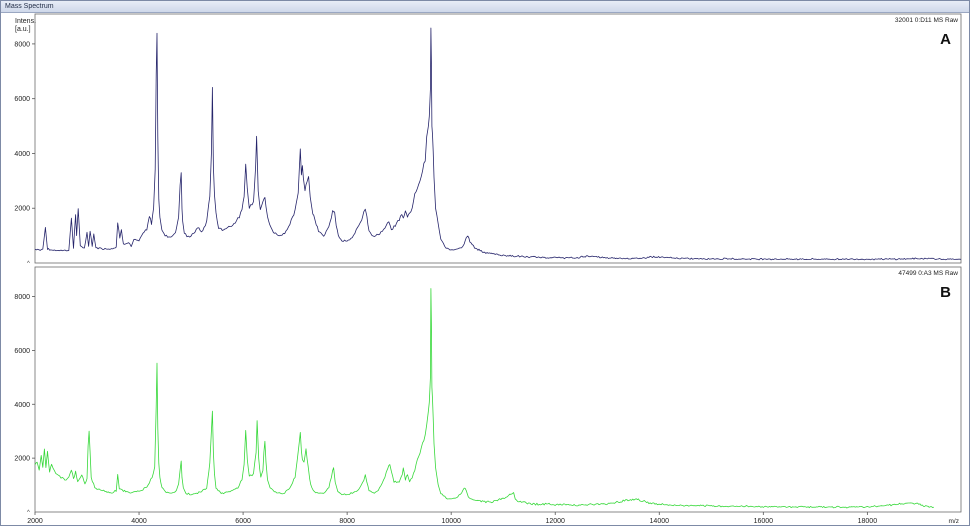  What do you see at coordinates (25, 21) in the screenshot?
I see `y-axis-label-line1: Intens.` at bounding box center [25, 21].